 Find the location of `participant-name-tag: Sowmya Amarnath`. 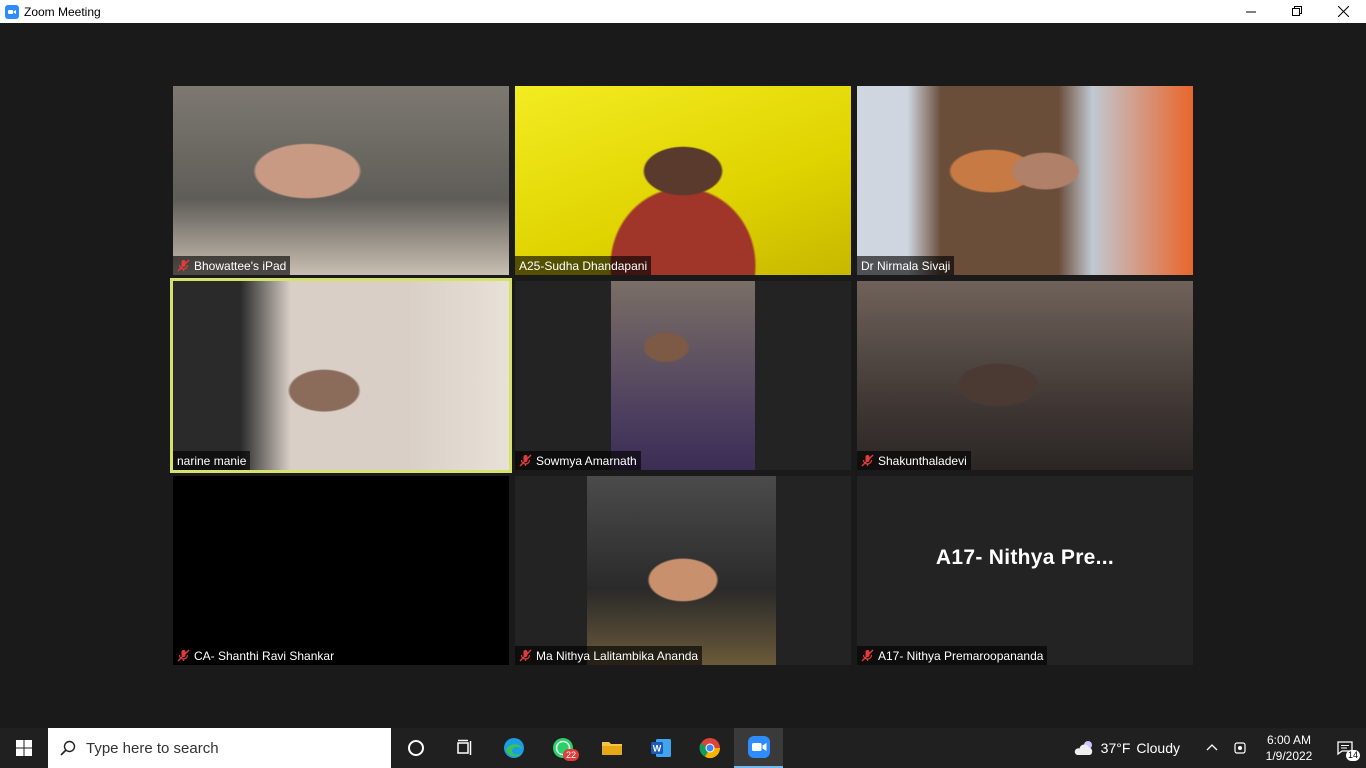

participant-name-tag: Sowmya Amarnath is located at coordinates (578, 460).